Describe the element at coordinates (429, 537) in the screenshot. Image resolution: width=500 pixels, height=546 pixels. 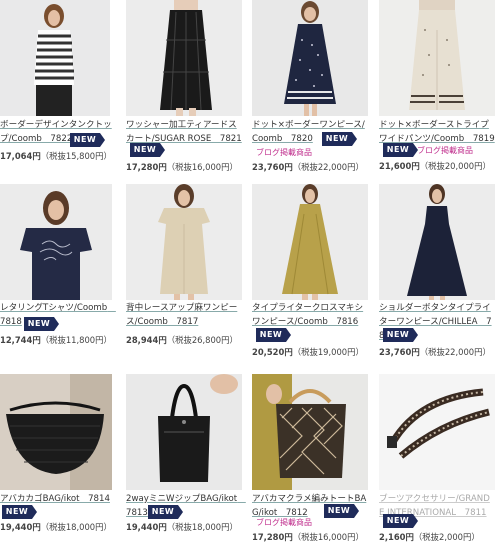
I see `product-price: 2,160円（税抜2,000円）` at that location.